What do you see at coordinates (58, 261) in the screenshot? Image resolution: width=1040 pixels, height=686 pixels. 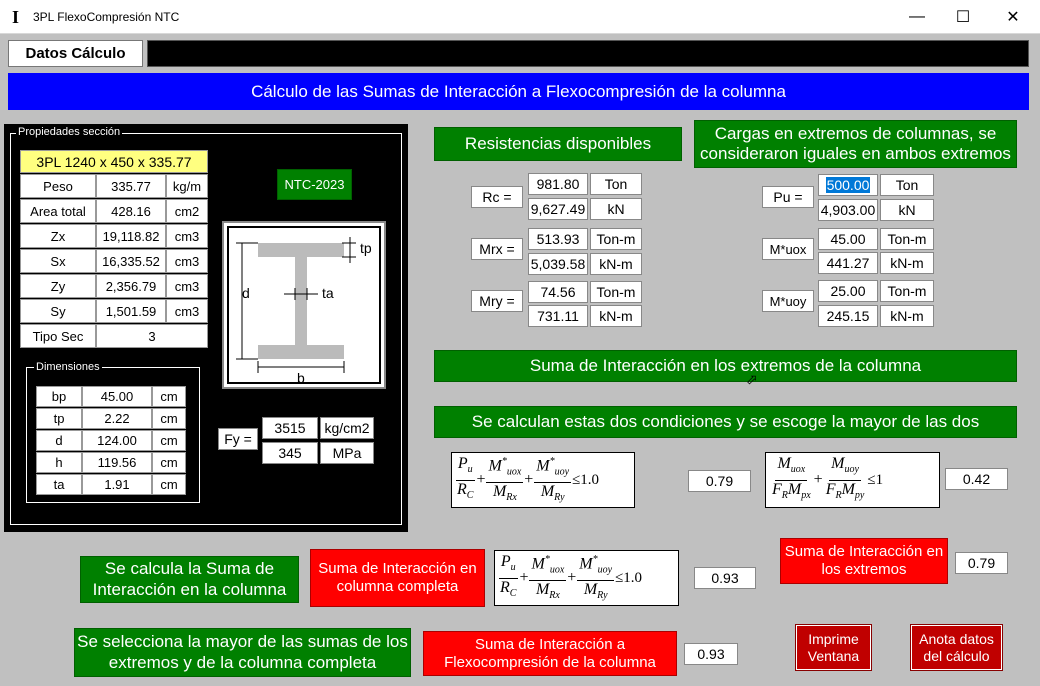 I see `prop-label-sx: Sx` at bounding box center [58, 261].